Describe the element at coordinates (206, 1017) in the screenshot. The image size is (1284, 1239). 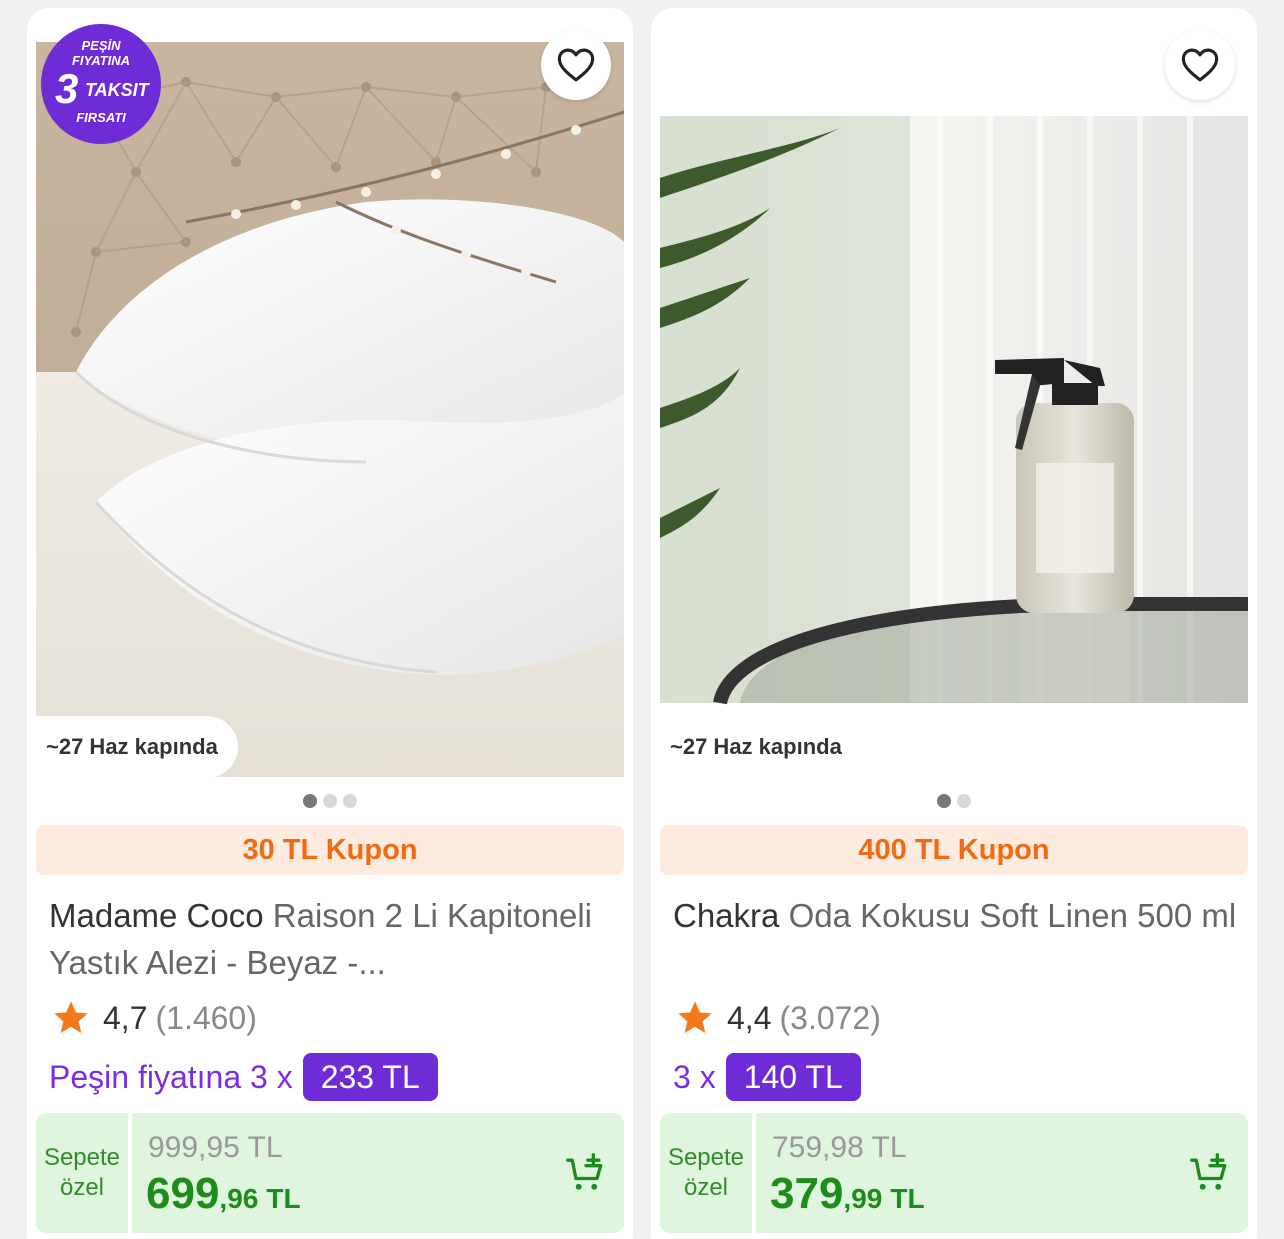
I see `review-count: (1.460)` at that location.